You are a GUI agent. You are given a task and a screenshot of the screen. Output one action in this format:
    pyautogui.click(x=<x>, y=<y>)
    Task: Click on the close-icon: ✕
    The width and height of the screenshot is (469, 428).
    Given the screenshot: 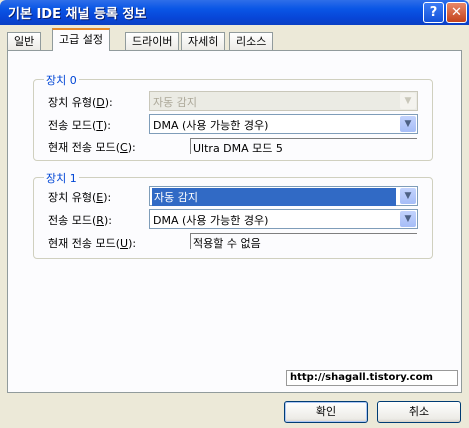 What is the action you would take?
    pyautogui.click(x=456, y=12)
    